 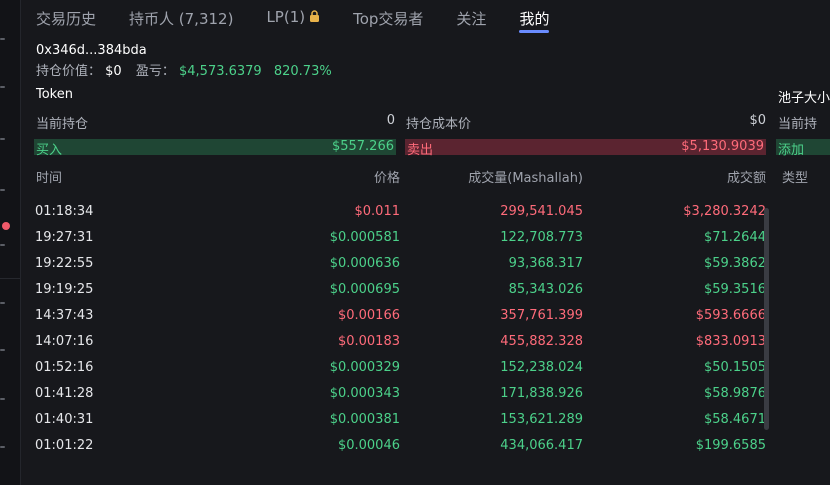 What do you see at coordinates (420, 150) in the screenshot?
I see `sell-label: 卖出` at bounding box center [420, 150].